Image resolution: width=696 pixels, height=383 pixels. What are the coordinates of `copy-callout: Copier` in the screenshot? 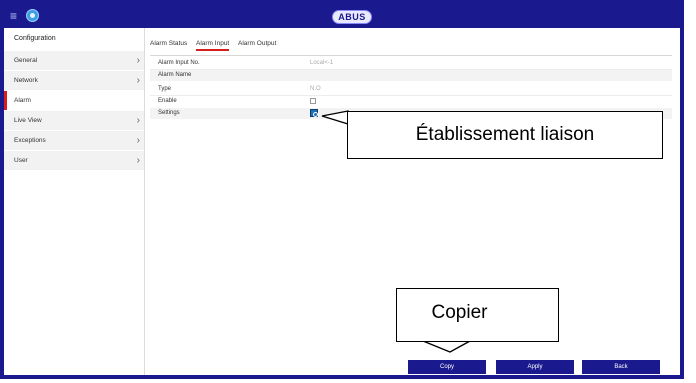 It's located at (477, 315).